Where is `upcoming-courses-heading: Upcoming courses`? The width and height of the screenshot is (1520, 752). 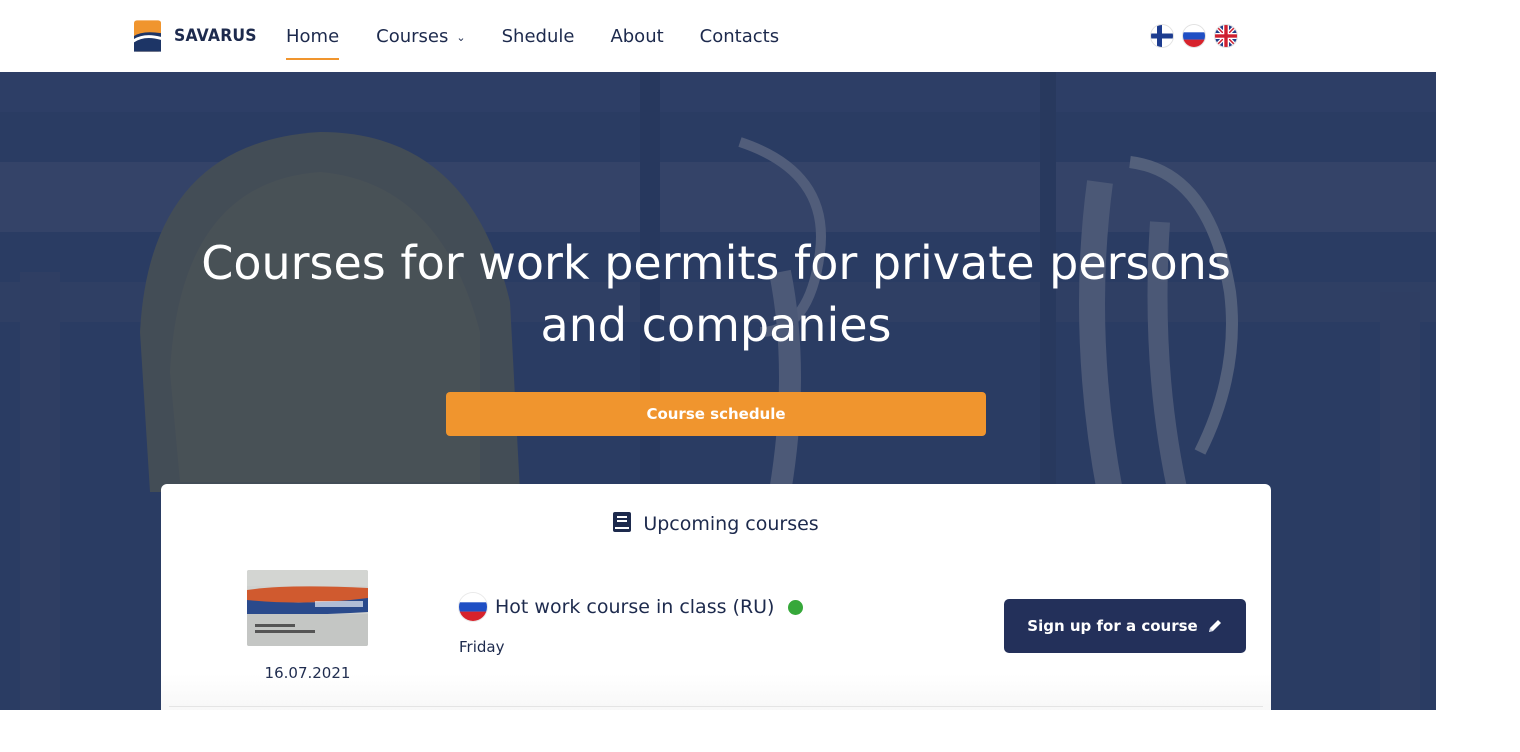 upcoming-courses-heading: Upcoming courses is located at coordinates (716, 523).